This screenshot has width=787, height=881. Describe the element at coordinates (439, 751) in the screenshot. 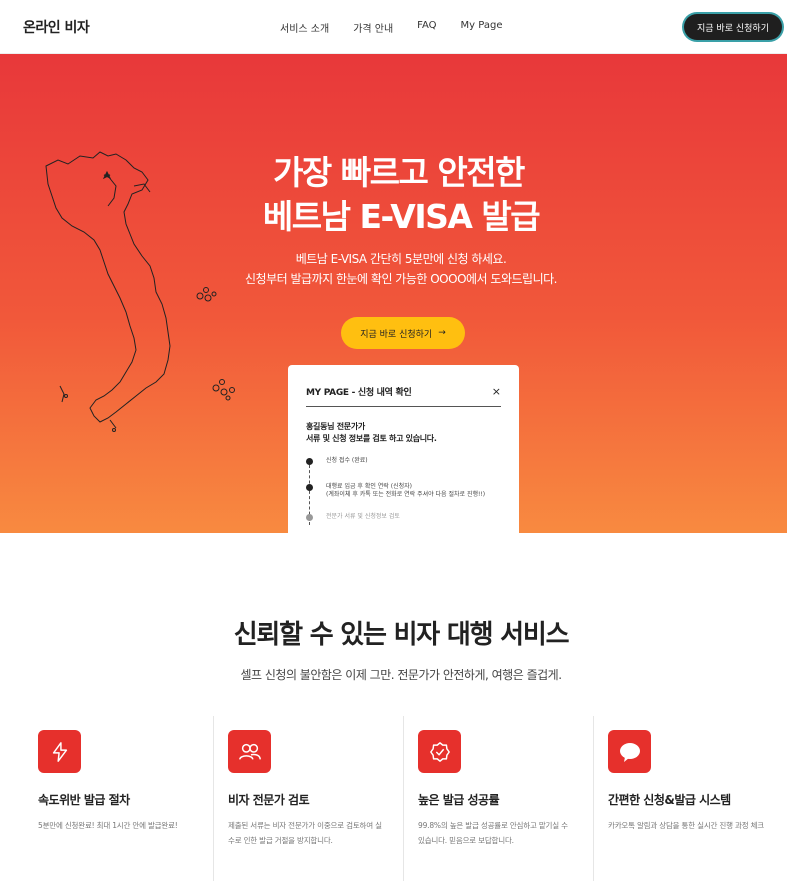

I see `badge-check-icon` at that location.